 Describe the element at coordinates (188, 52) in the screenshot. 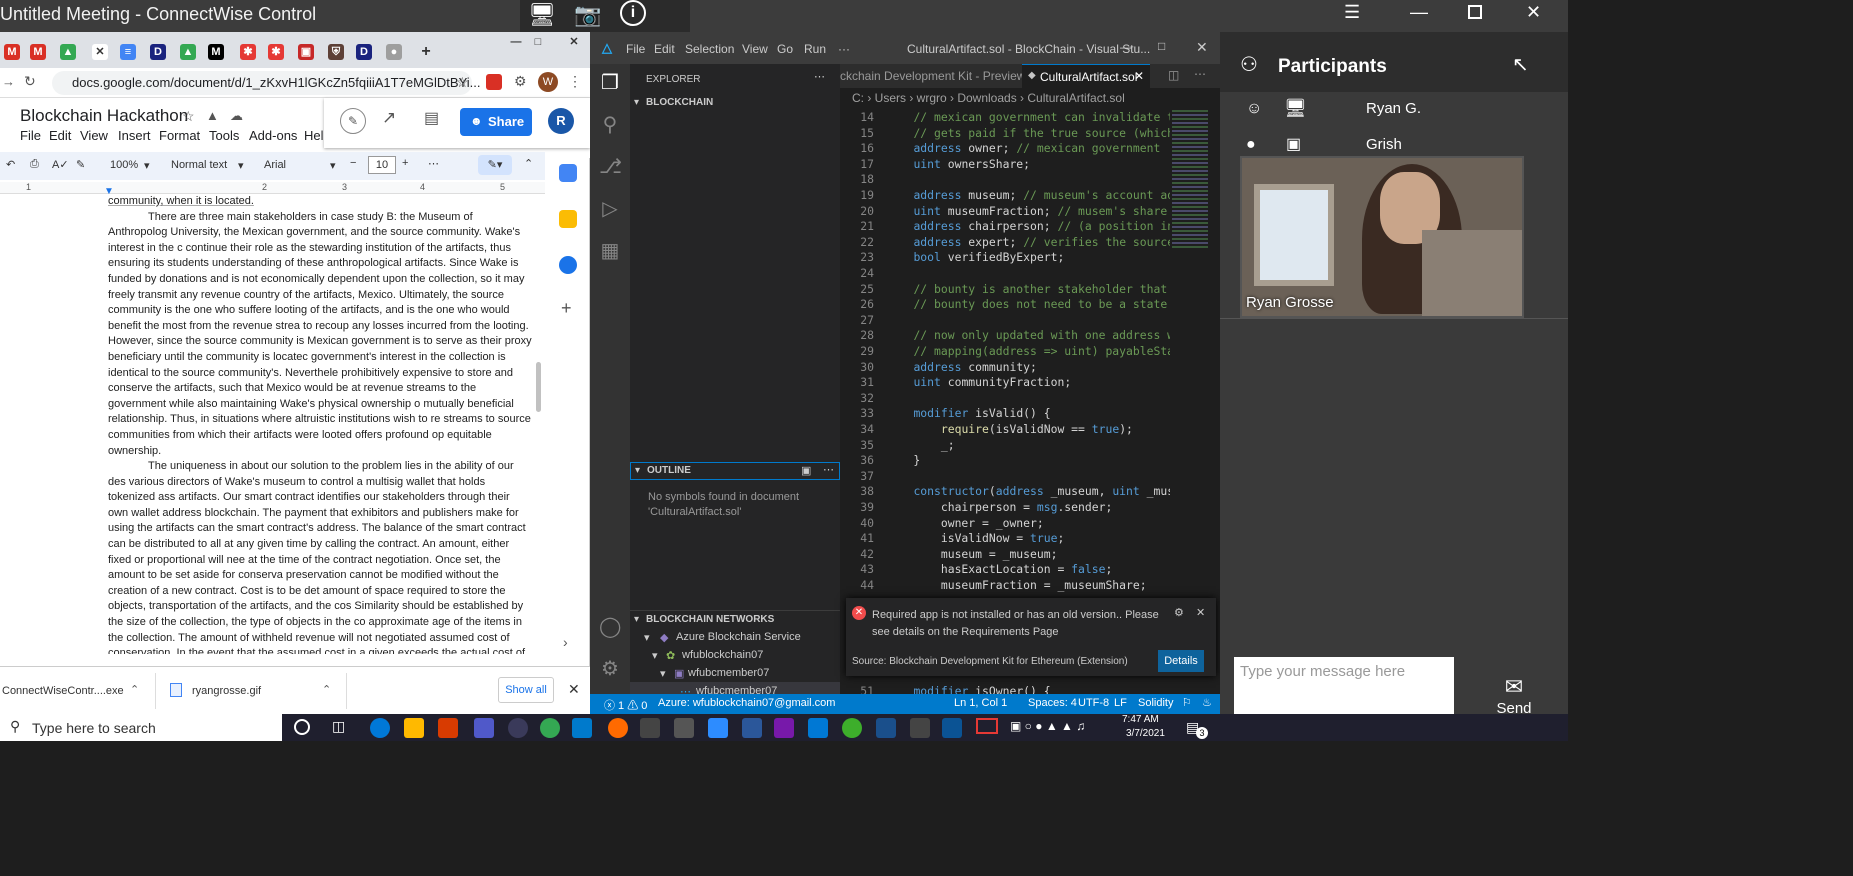

I see `drive-tab-icon: ▲` at that location.